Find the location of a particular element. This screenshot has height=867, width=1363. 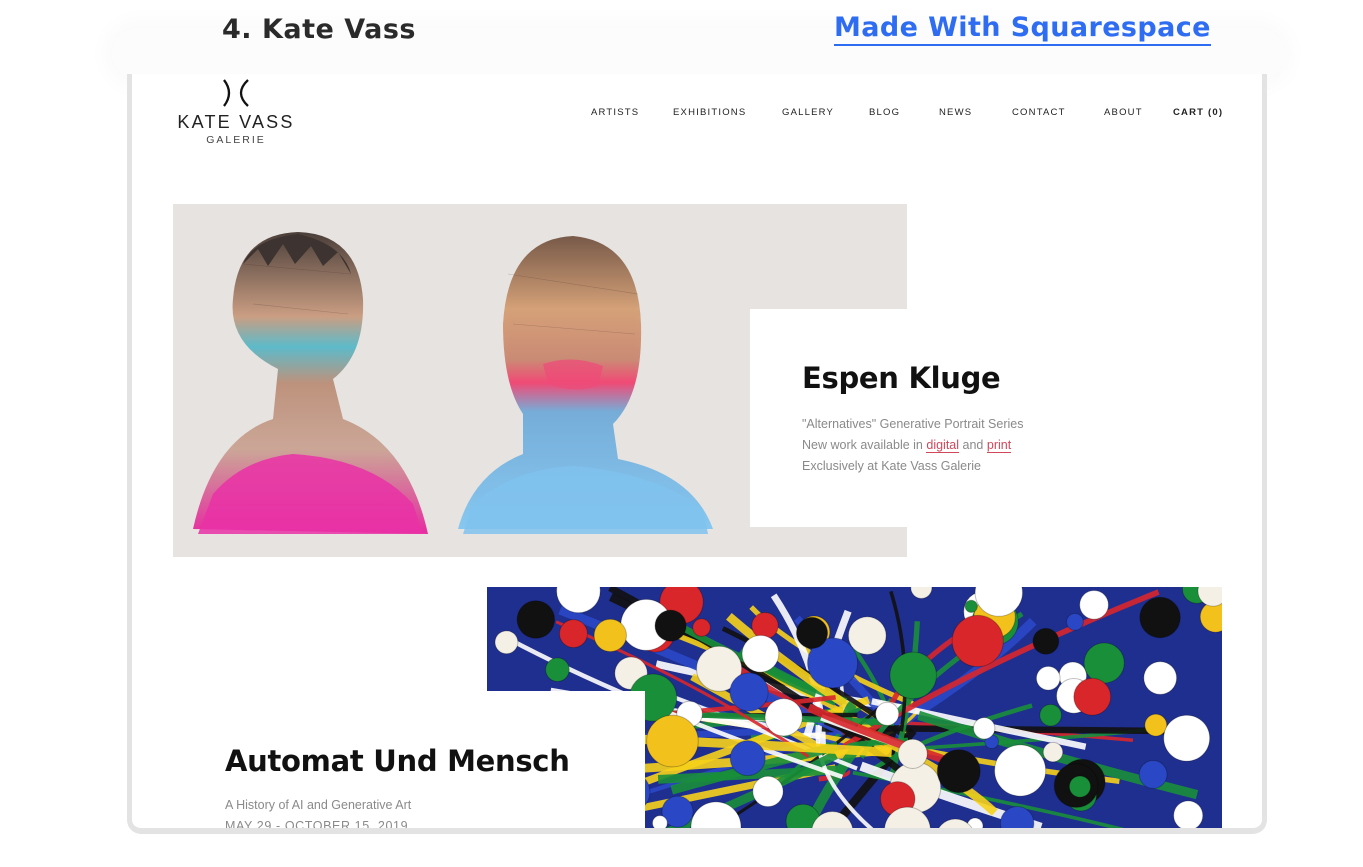

nav-about: ABOUT is located at coordinates (1123, 112).